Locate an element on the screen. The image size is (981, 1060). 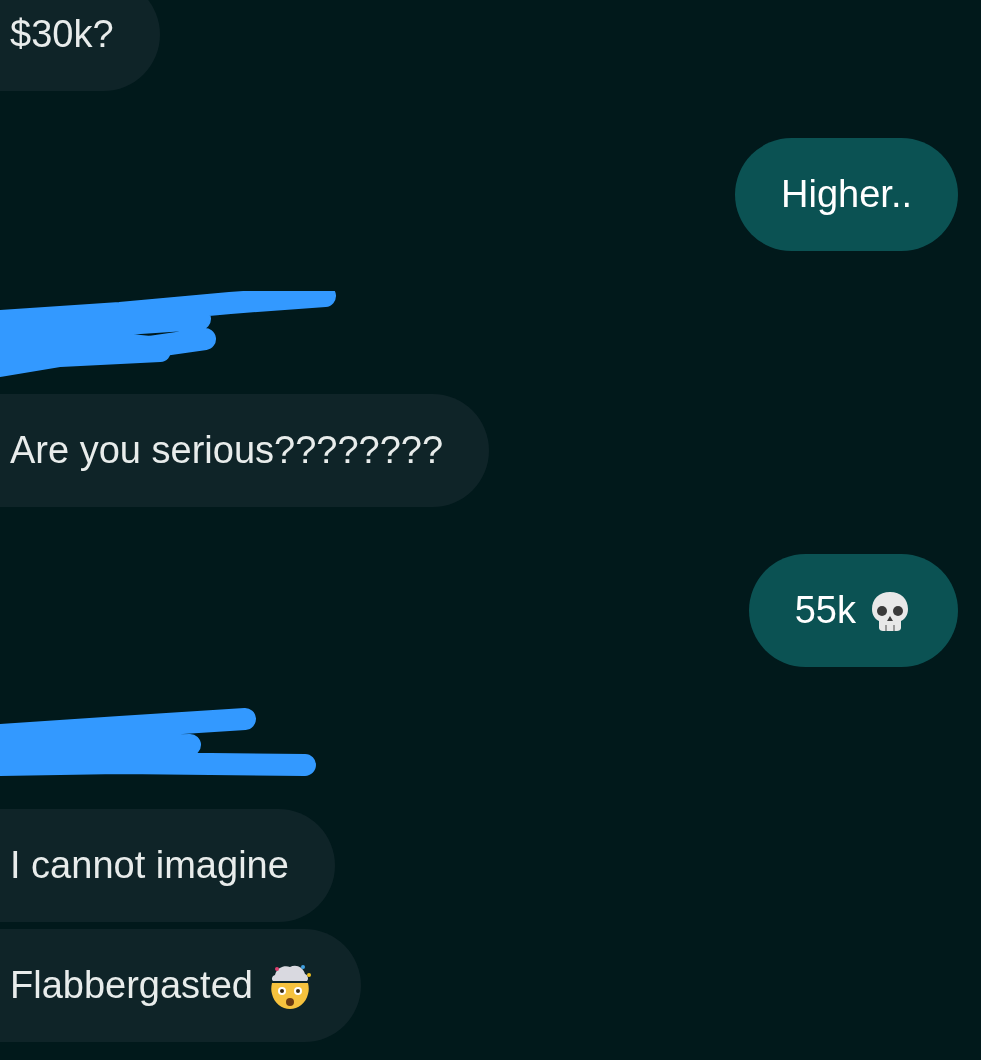
message-text: Flabbergasted is located at coordinates (131, 985).